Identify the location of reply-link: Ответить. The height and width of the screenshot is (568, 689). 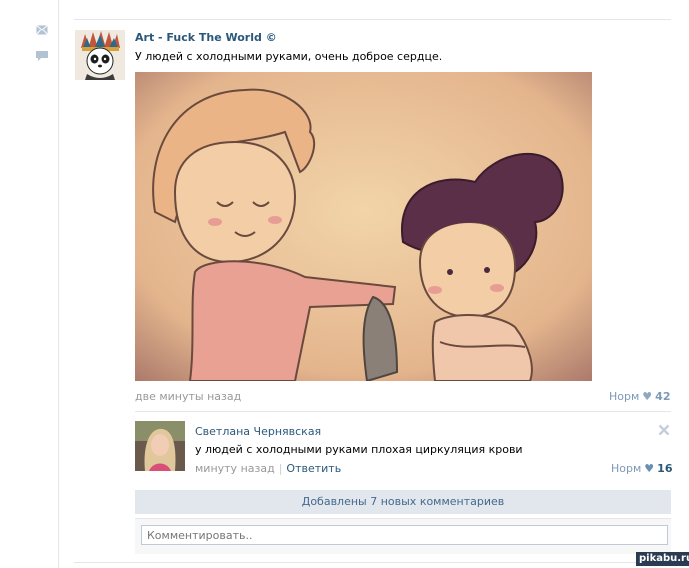
(313, 468).